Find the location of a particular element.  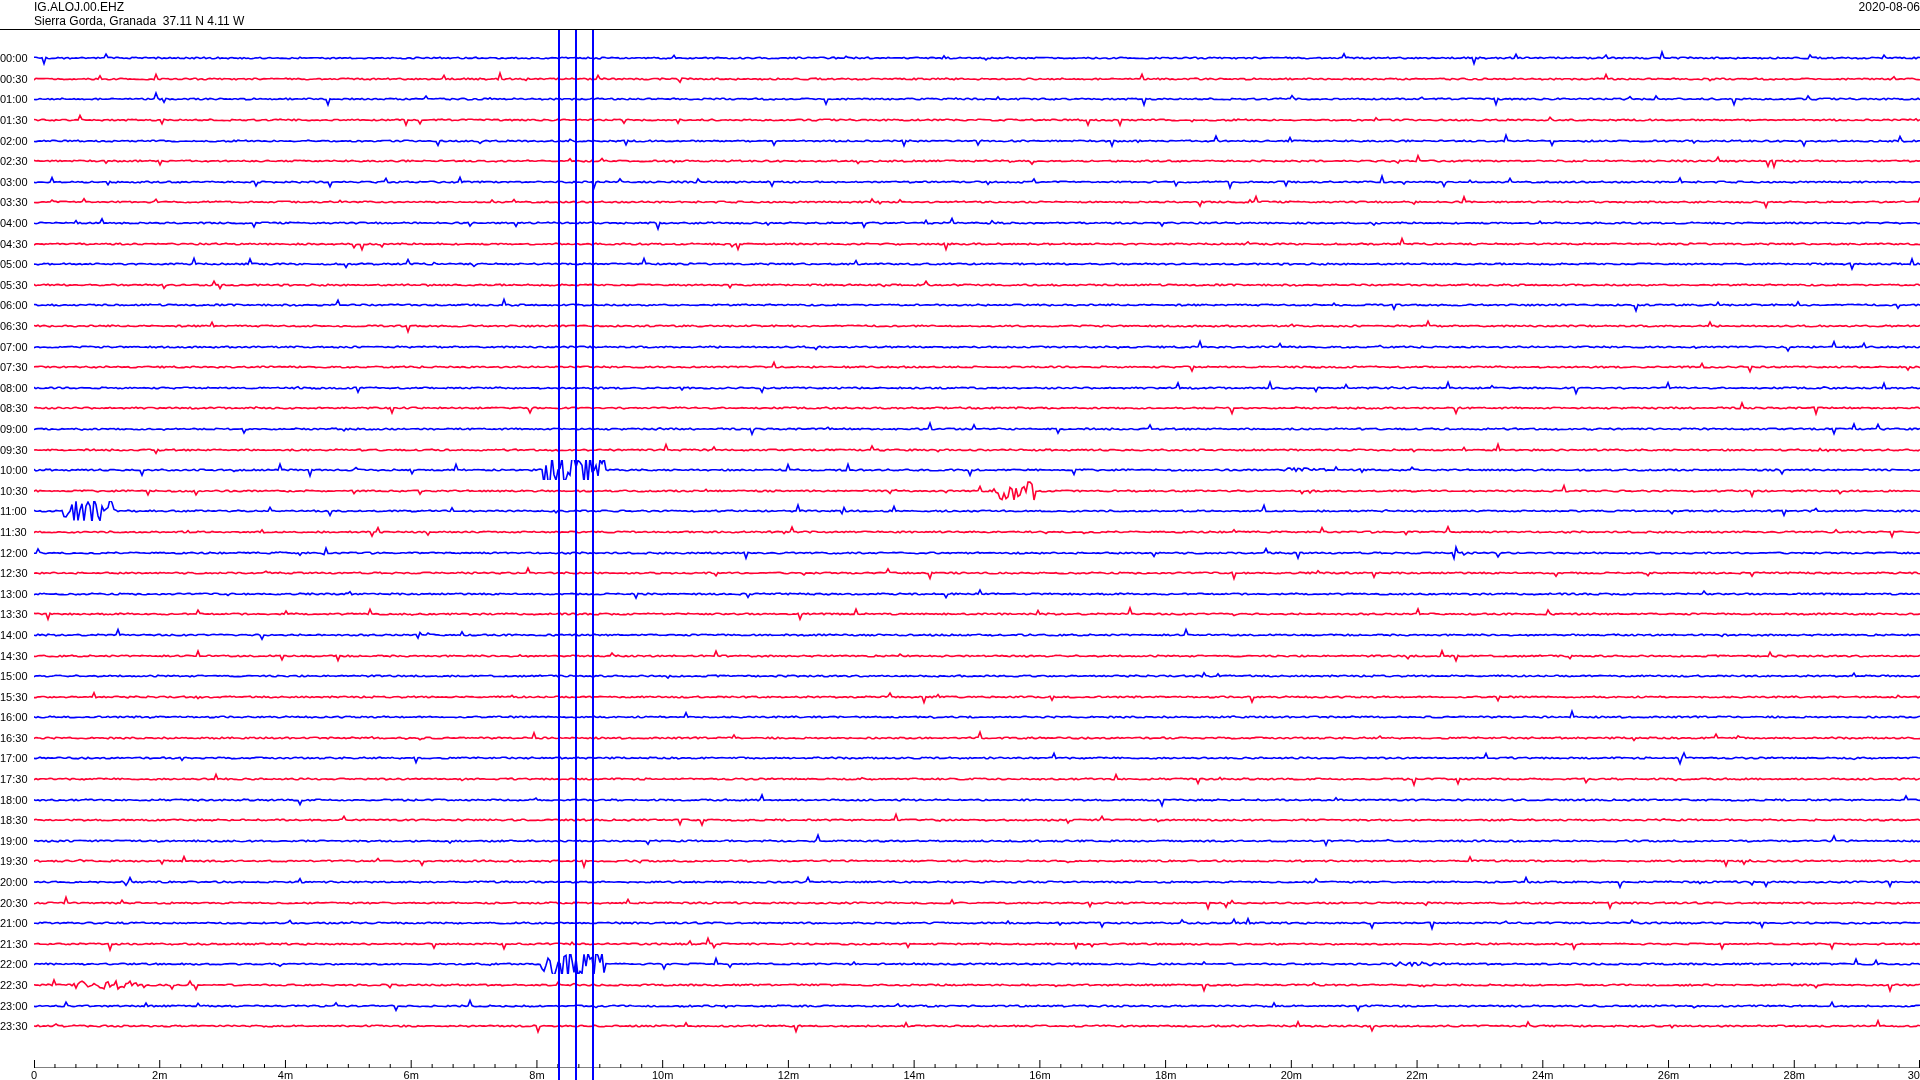

time-label: 21:00 is located at coordinates (14, 923).